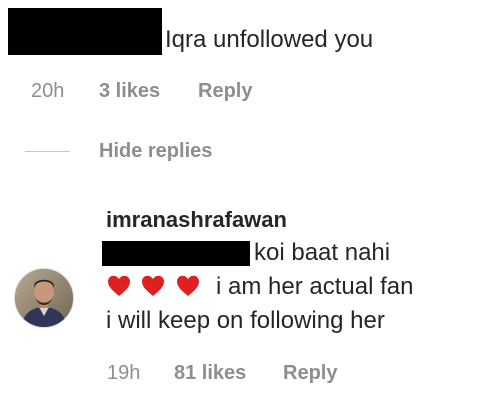  What do you see at coordinates (124, 373) in the screenshot?
I see `comment-timestamp: 19h` at bounding box center [124, 373].